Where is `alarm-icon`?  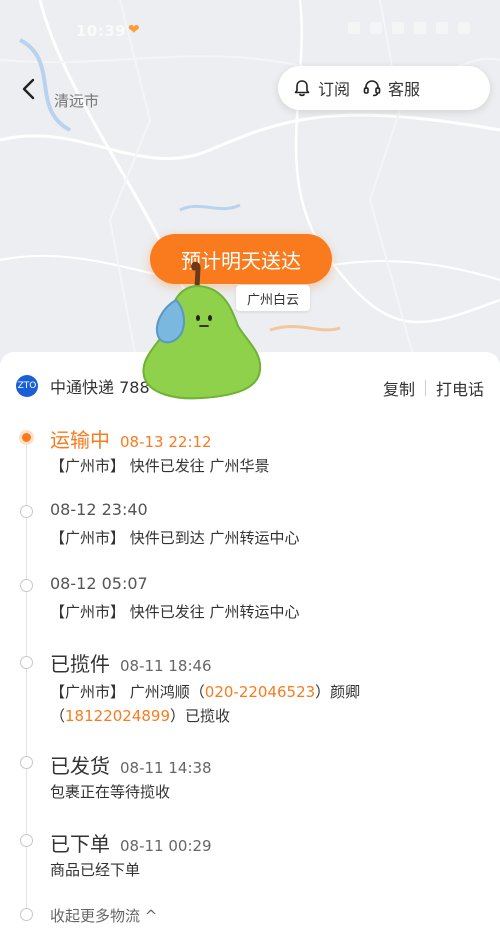
alarm-icon is located at coordinates (376, 28).